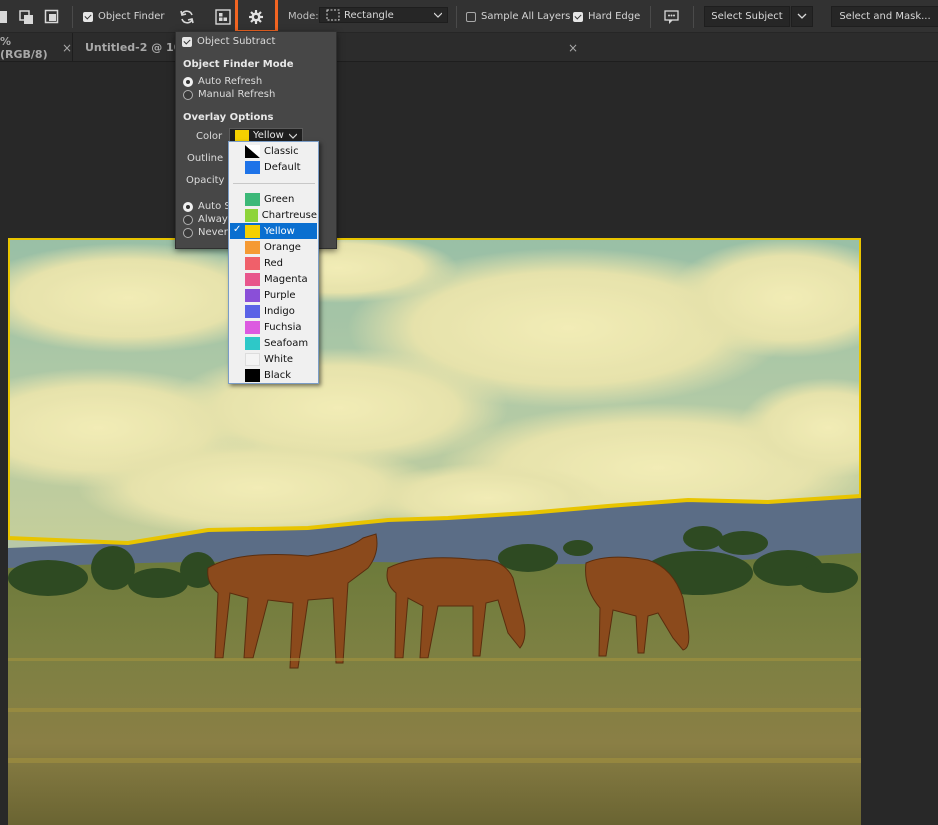 This screenshot has height=825, width=938. Describe the element at coordinates (256, 16) in the screenshot. I see `gear-highlight` at that location.